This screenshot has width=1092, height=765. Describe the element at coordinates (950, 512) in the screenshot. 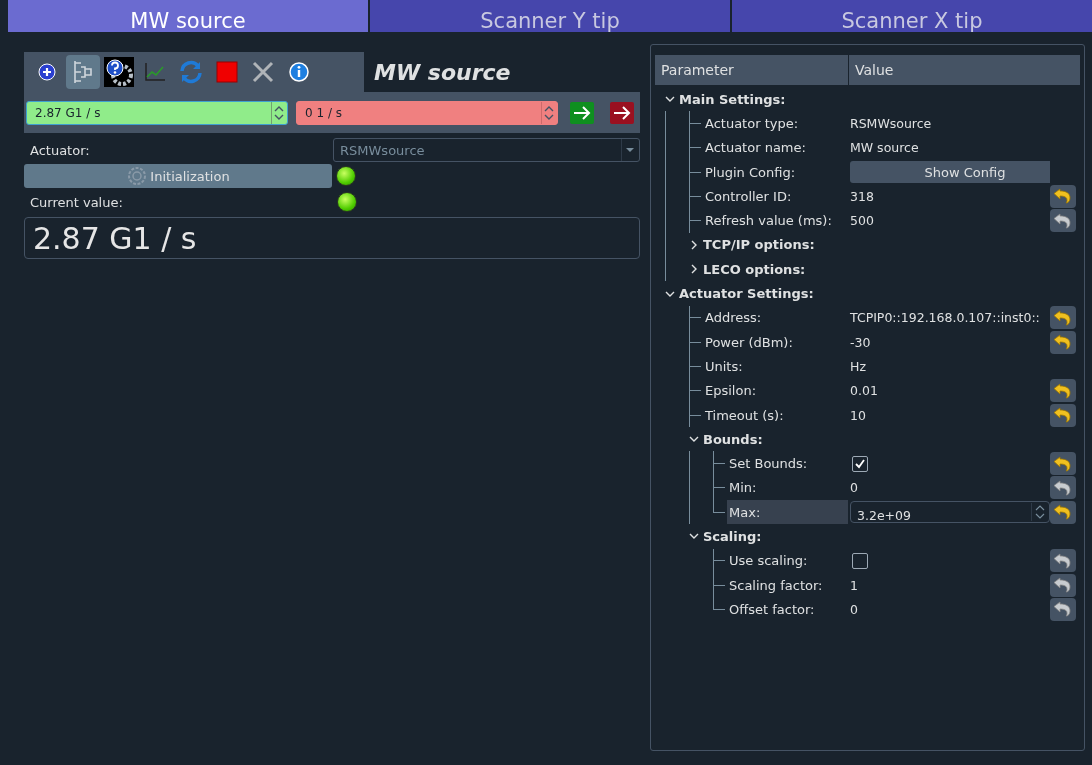

I see `number-field: 3.2e+09` at that location.